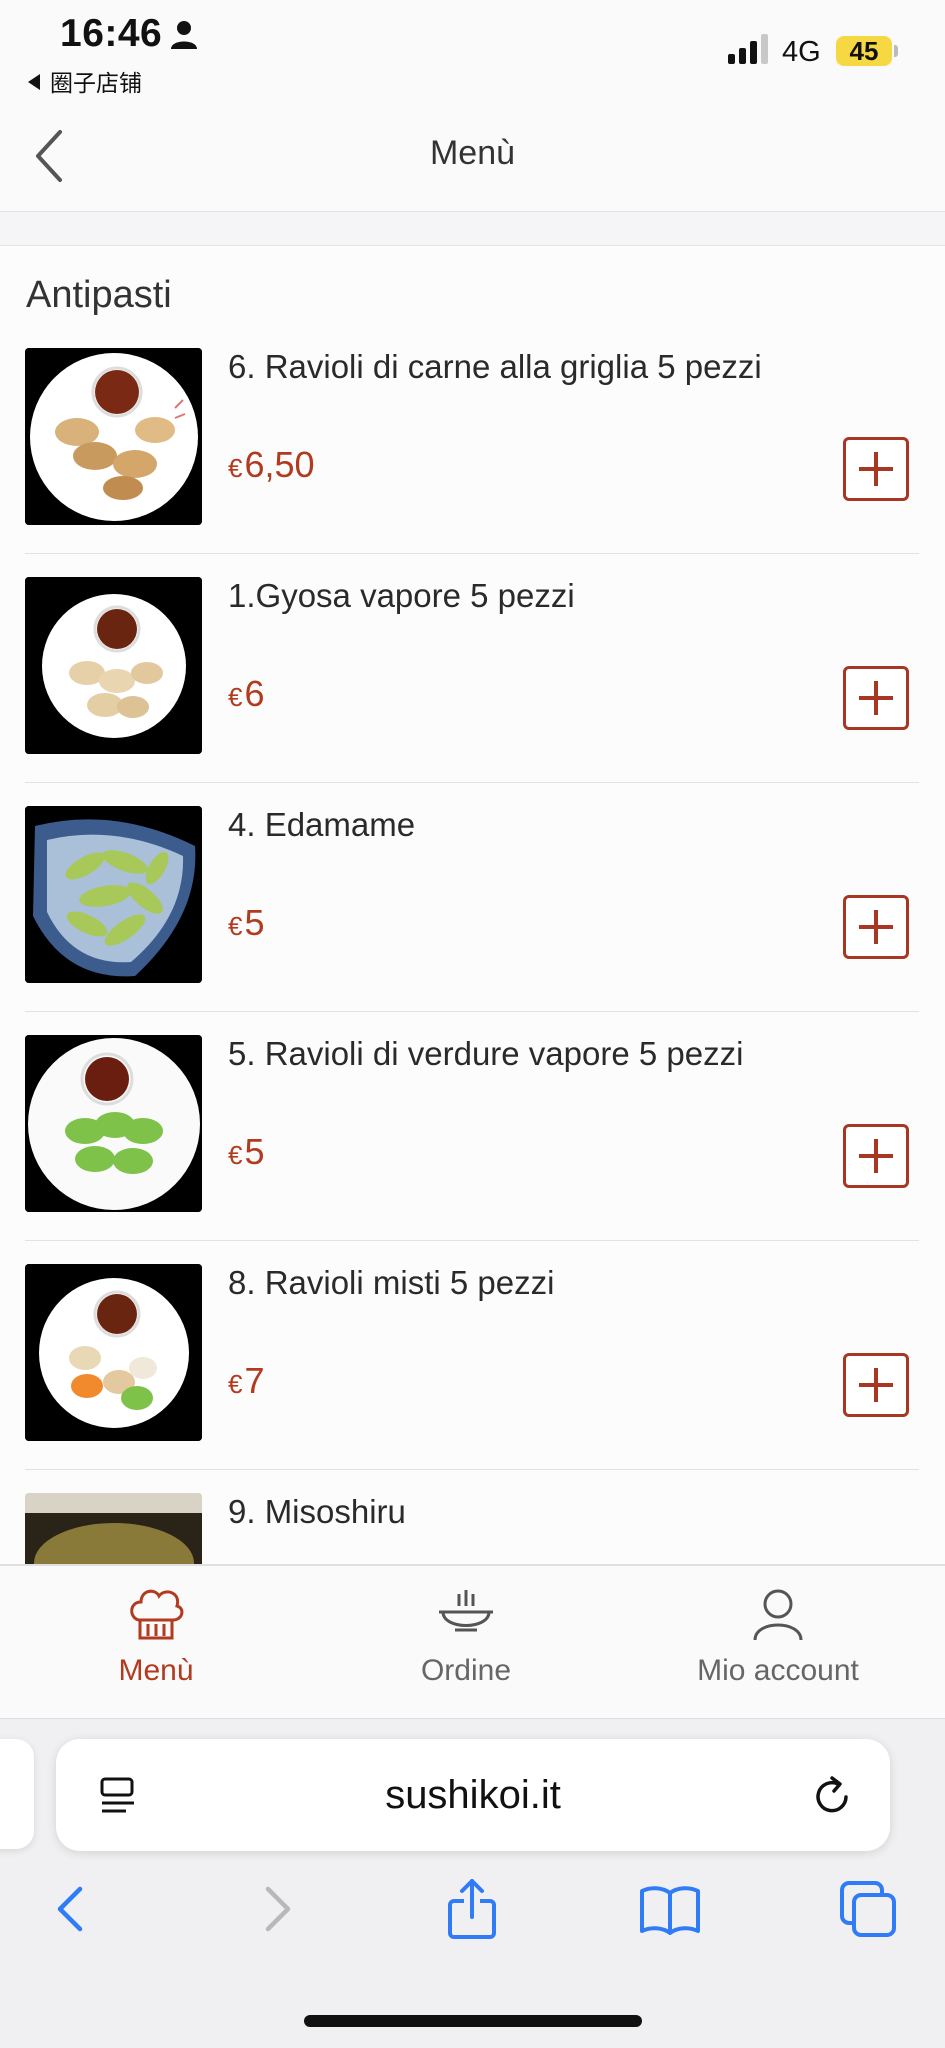 The width and height of the screenshot is (945, 2048). What do you see at coordinates (391, 1282) in the screenshot?
I see `item-name: 8. Ravioli misti 5 pezzi` at bounding box center [391, 1282].